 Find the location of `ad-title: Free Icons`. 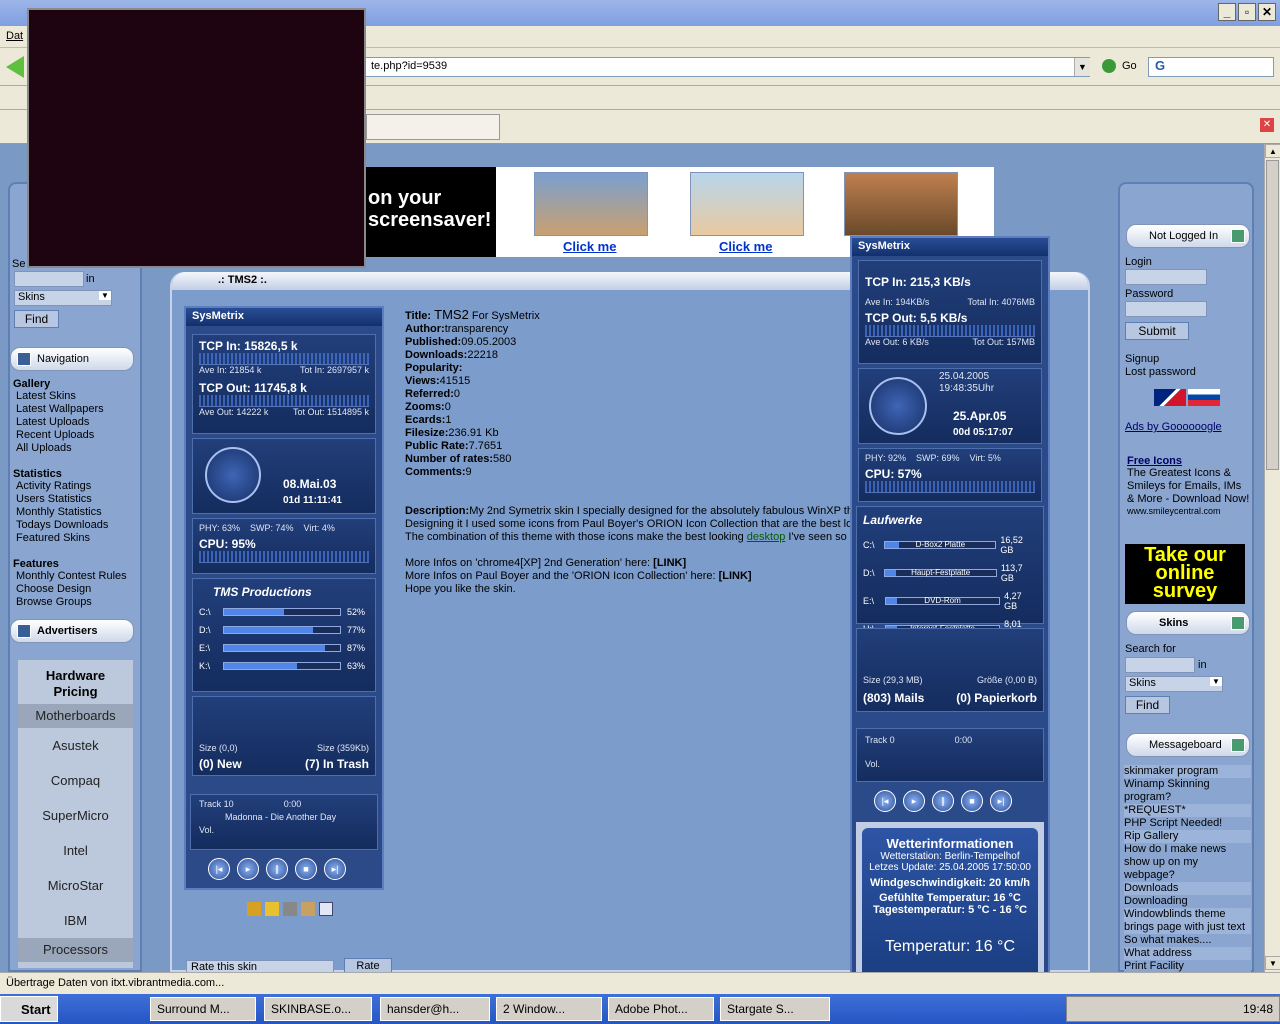

ad-title: Free Icons is located at coordinates (1189, 461).